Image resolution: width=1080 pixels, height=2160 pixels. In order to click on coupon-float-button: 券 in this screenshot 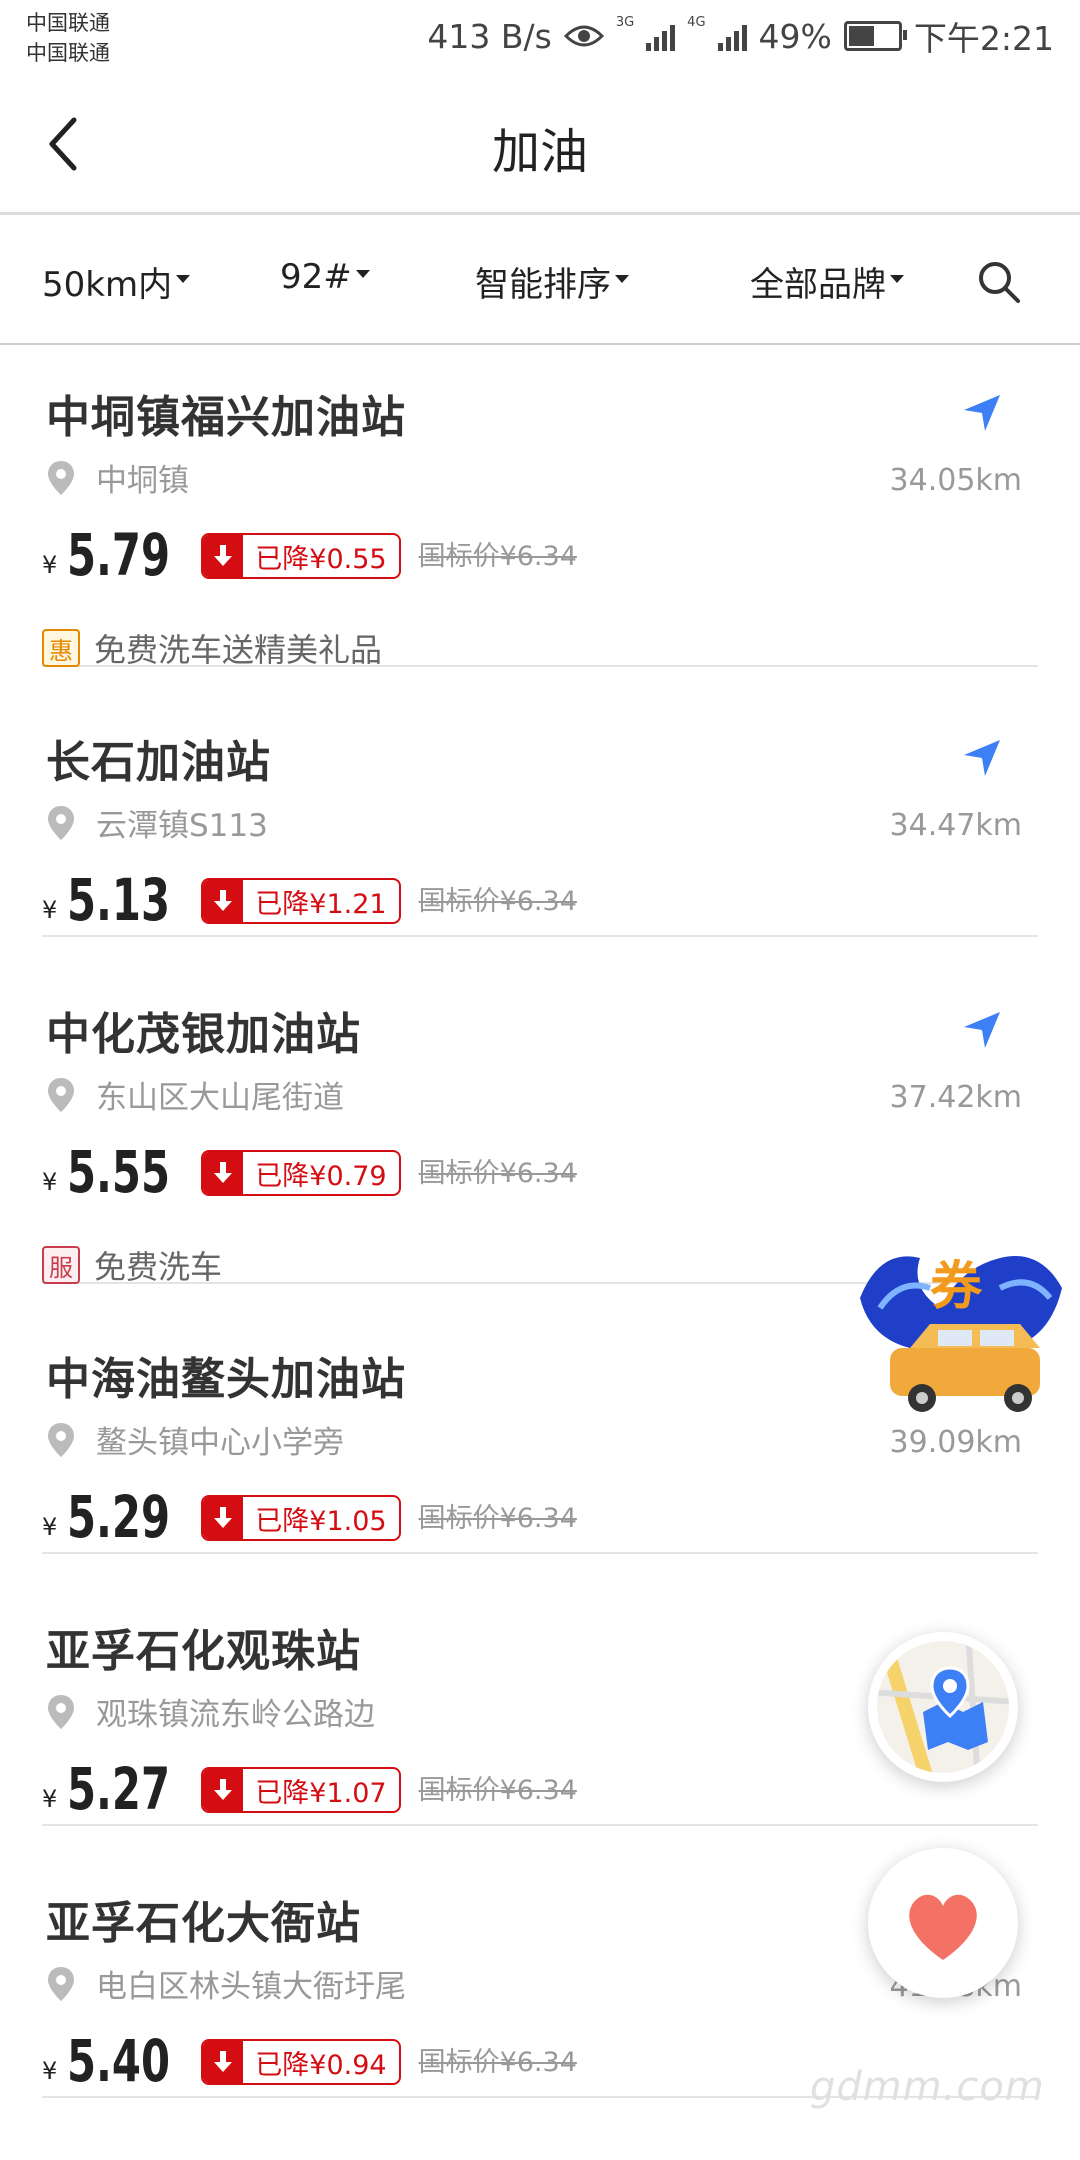, I will do `click(961, 1328)`.